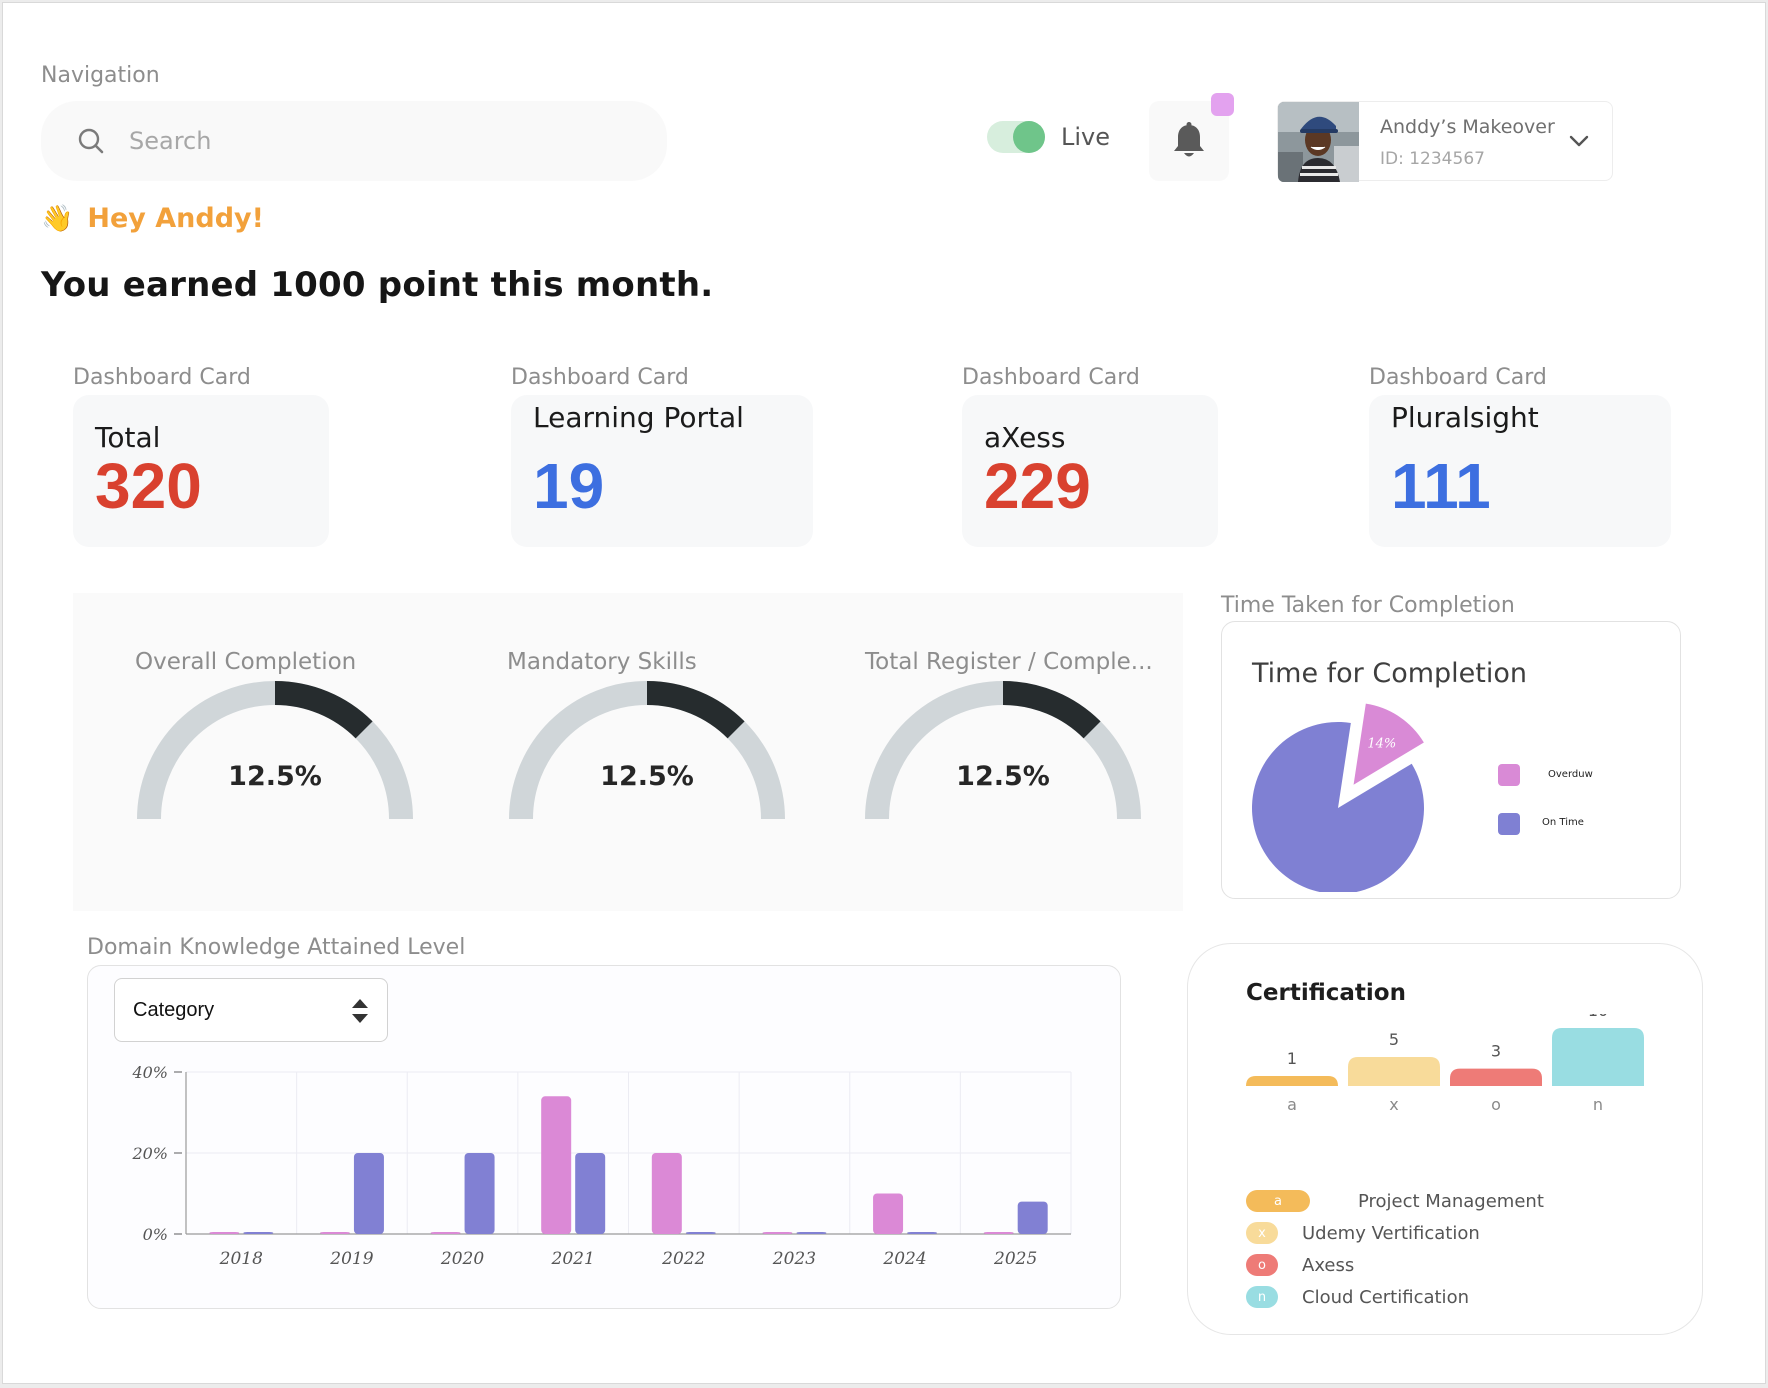 This screenshot has height=1388, width=1768. I want to click on time-for-completion-pie: 14%, so click(1338, 797).